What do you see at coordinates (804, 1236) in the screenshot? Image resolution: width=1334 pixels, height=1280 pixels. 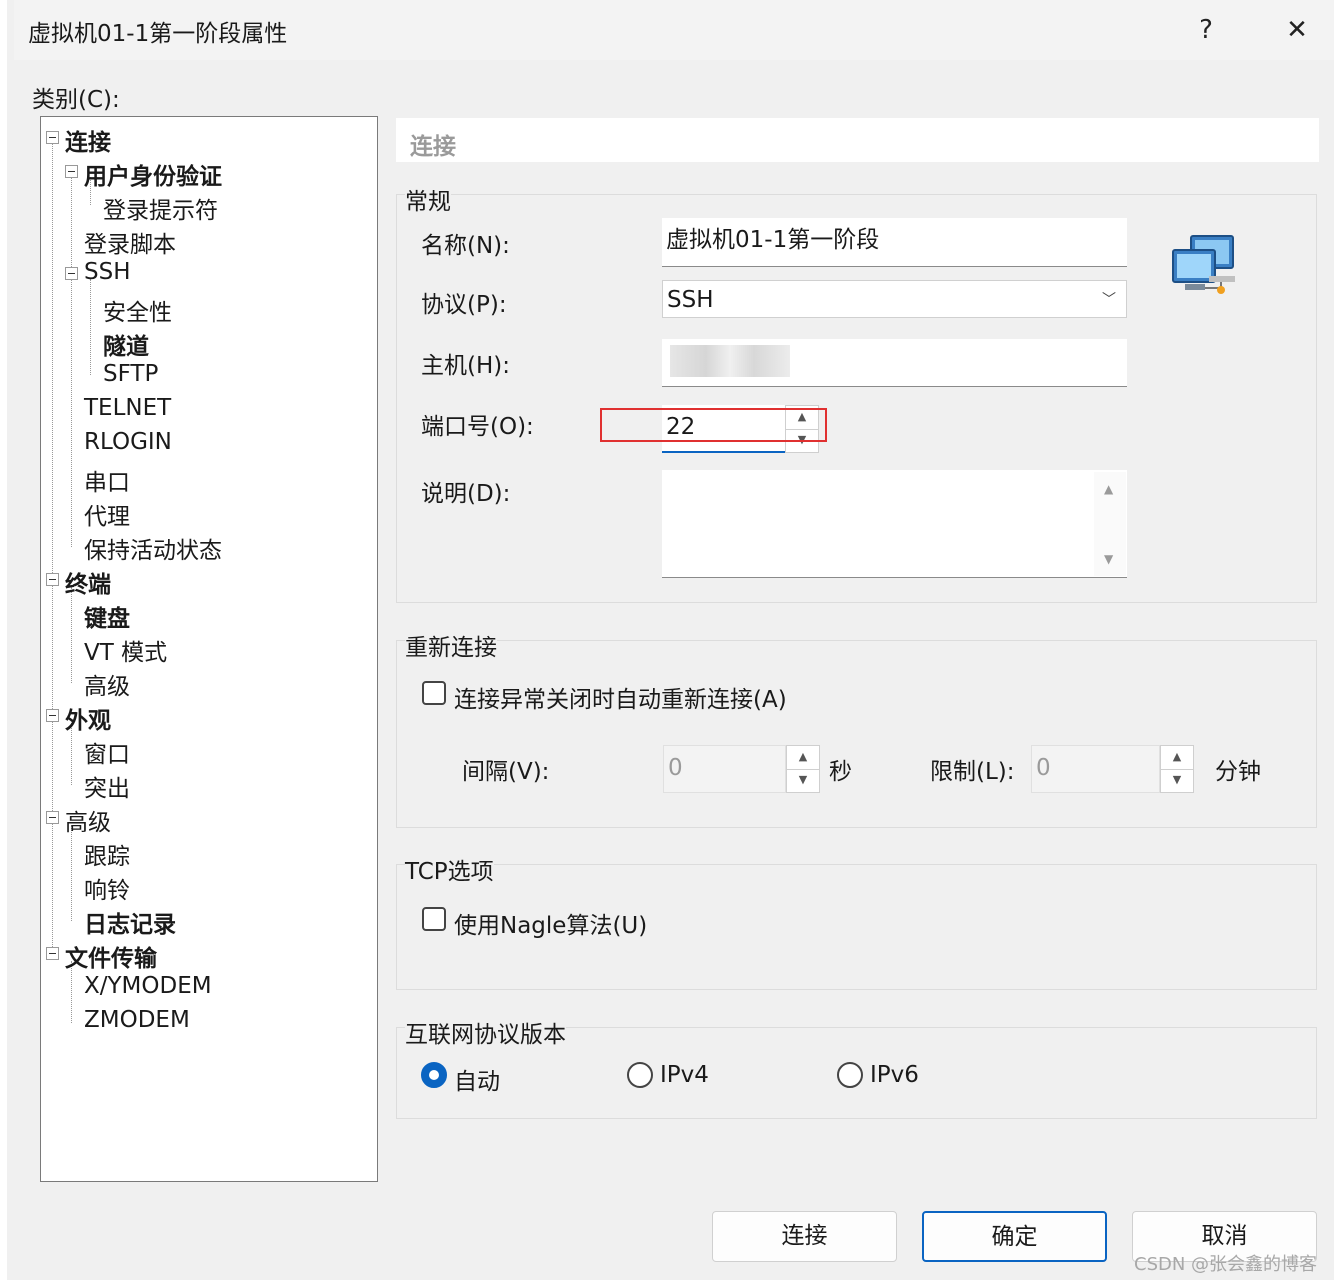 I see `connect-button: 连接` at bounding box center [804, 1236].